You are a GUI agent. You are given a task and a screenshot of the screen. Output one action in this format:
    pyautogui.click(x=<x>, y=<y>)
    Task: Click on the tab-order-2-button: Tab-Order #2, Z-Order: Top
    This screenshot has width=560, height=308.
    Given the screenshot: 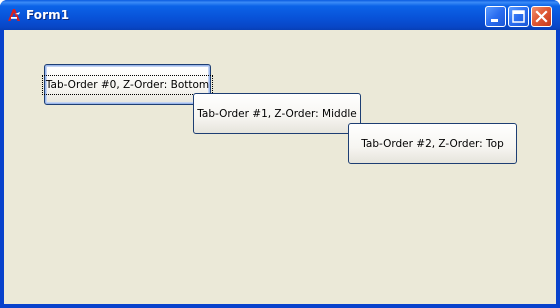 What is the action you would take?
    pyautogui.click(x=432, y=143)
    